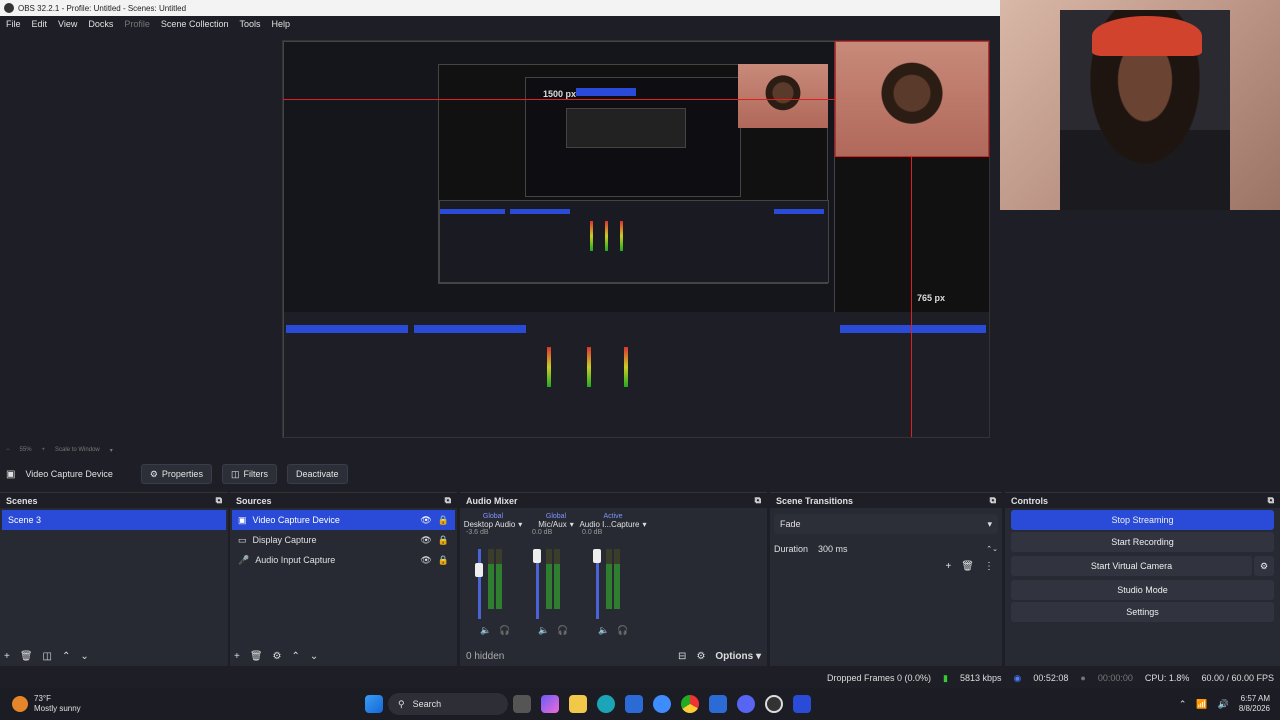 The width and height of the screenshot is (1280, 720). What do you see at coordinates (690, 704) in the screenshot?
I see `chrome-icon` at bounding box center [690, 704].